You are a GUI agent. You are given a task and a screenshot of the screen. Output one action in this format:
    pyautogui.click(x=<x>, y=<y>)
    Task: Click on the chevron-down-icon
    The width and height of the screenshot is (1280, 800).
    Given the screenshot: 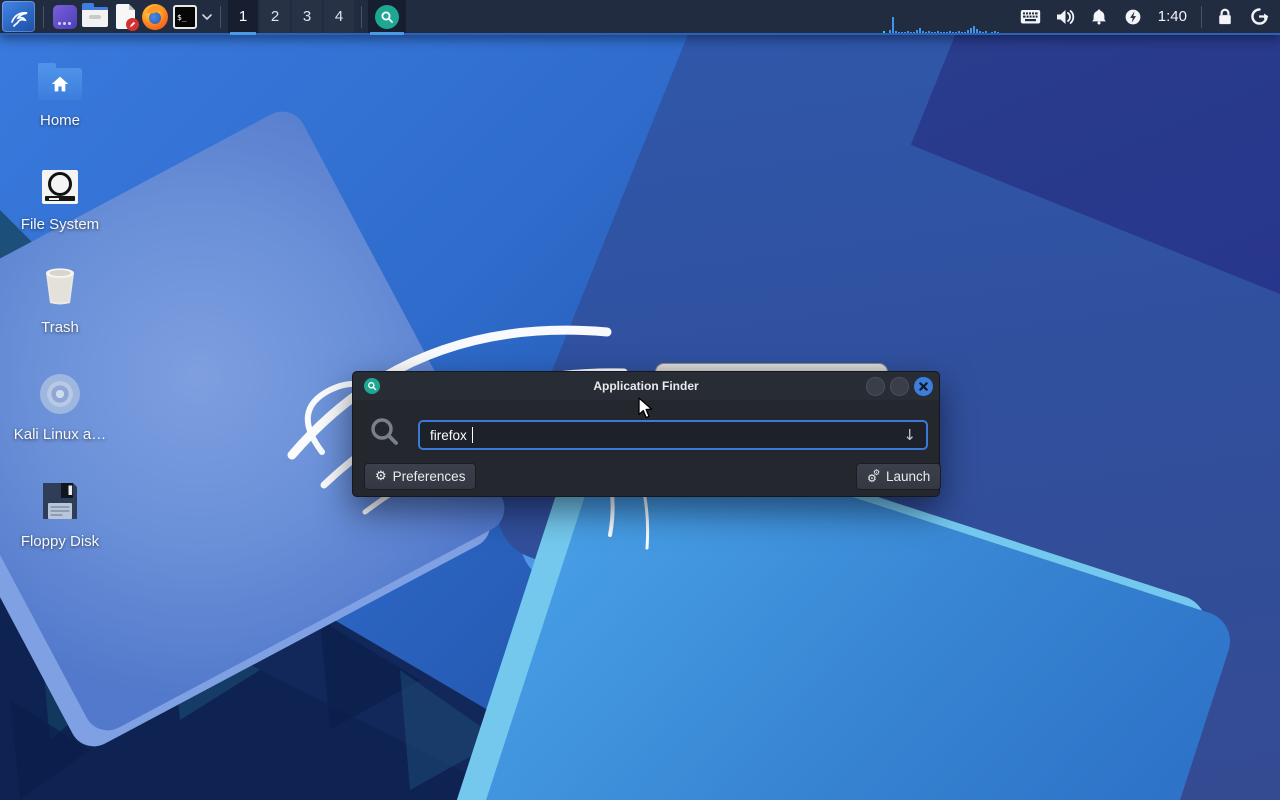 What is the action you would take?
    pyautogui.click(x=207, y=16)
    